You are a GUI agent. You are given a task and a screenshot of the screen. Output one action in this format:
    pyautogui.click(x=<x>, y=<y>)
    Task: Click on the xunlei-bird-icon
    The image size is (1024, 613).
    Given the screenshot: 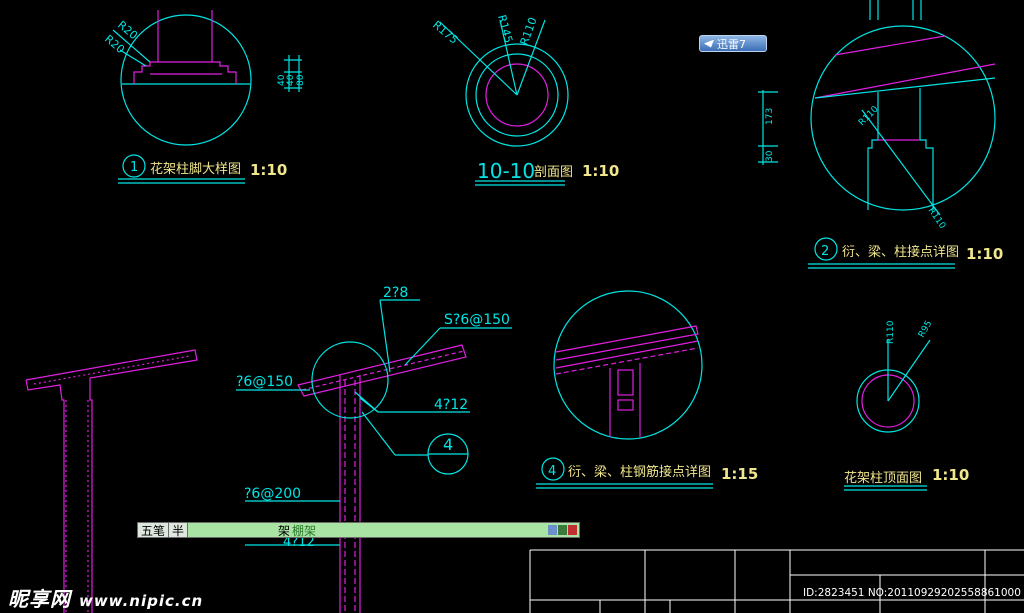 What is the action you would take?
    pyautogui.click(x=709, y=43)
    